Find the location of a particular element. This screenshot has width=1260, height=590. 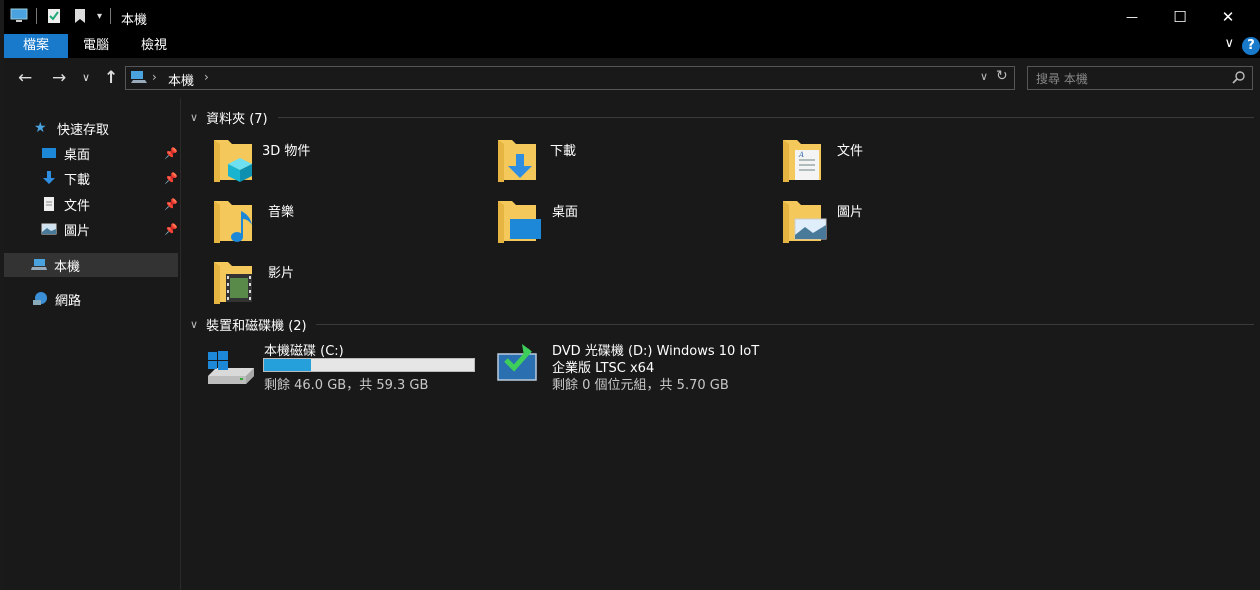

group-header-drives: ∨ 裝置和磁碟機 (2) is located at coordinates (248, 324).